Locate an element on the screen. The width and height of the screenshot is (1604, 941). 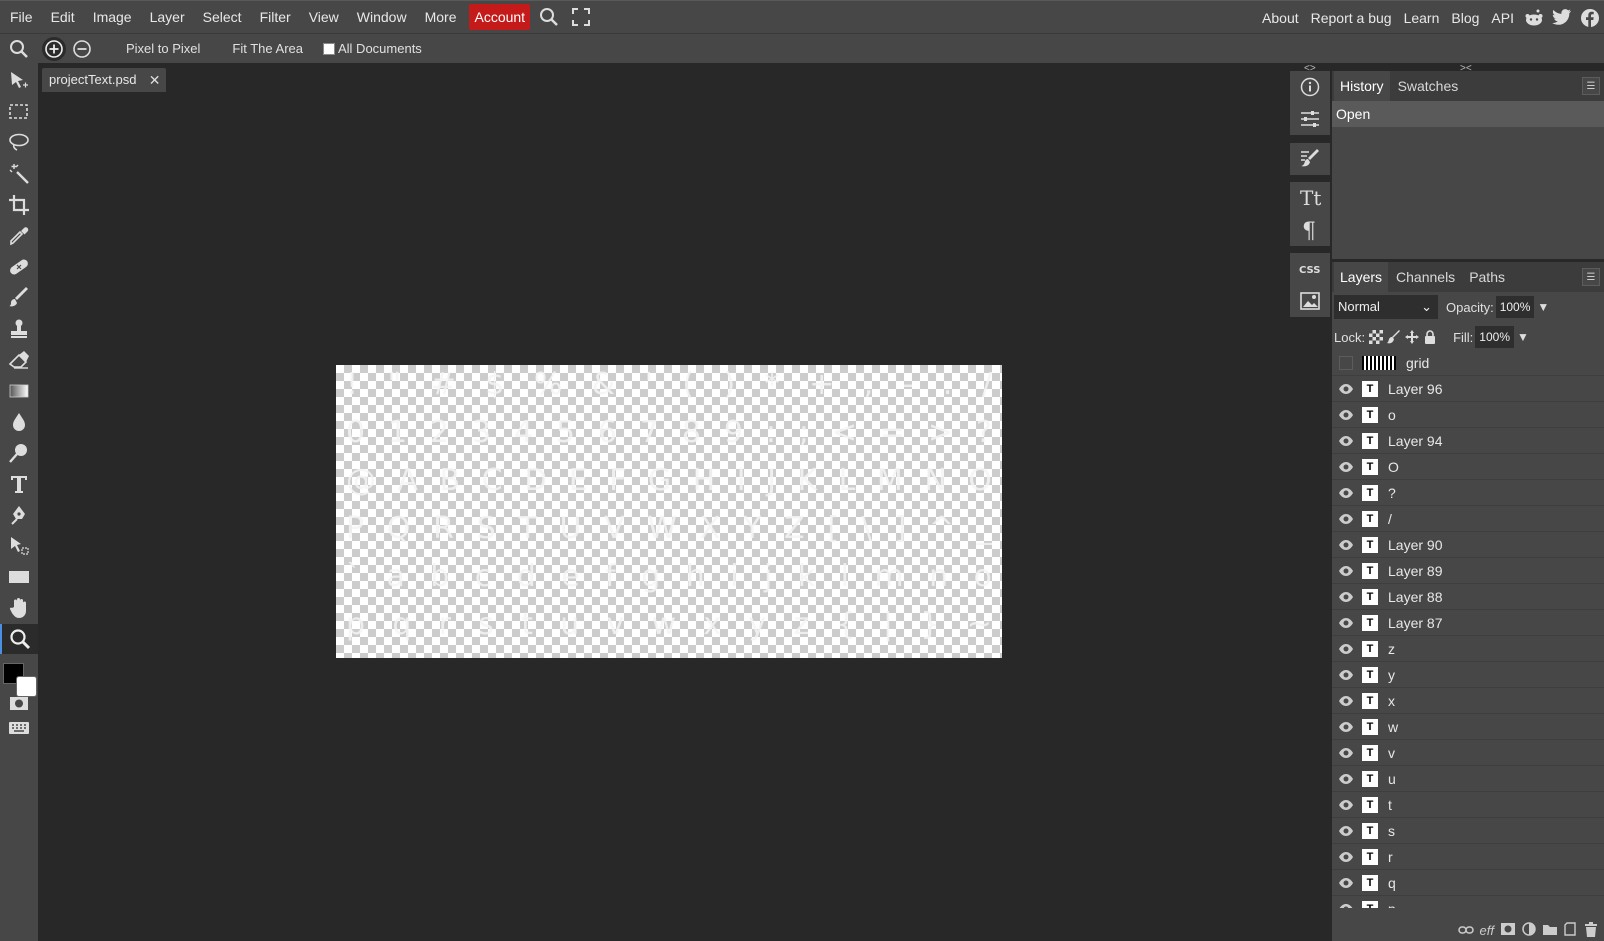
eraser-icon is located at coordinates (19, 360).